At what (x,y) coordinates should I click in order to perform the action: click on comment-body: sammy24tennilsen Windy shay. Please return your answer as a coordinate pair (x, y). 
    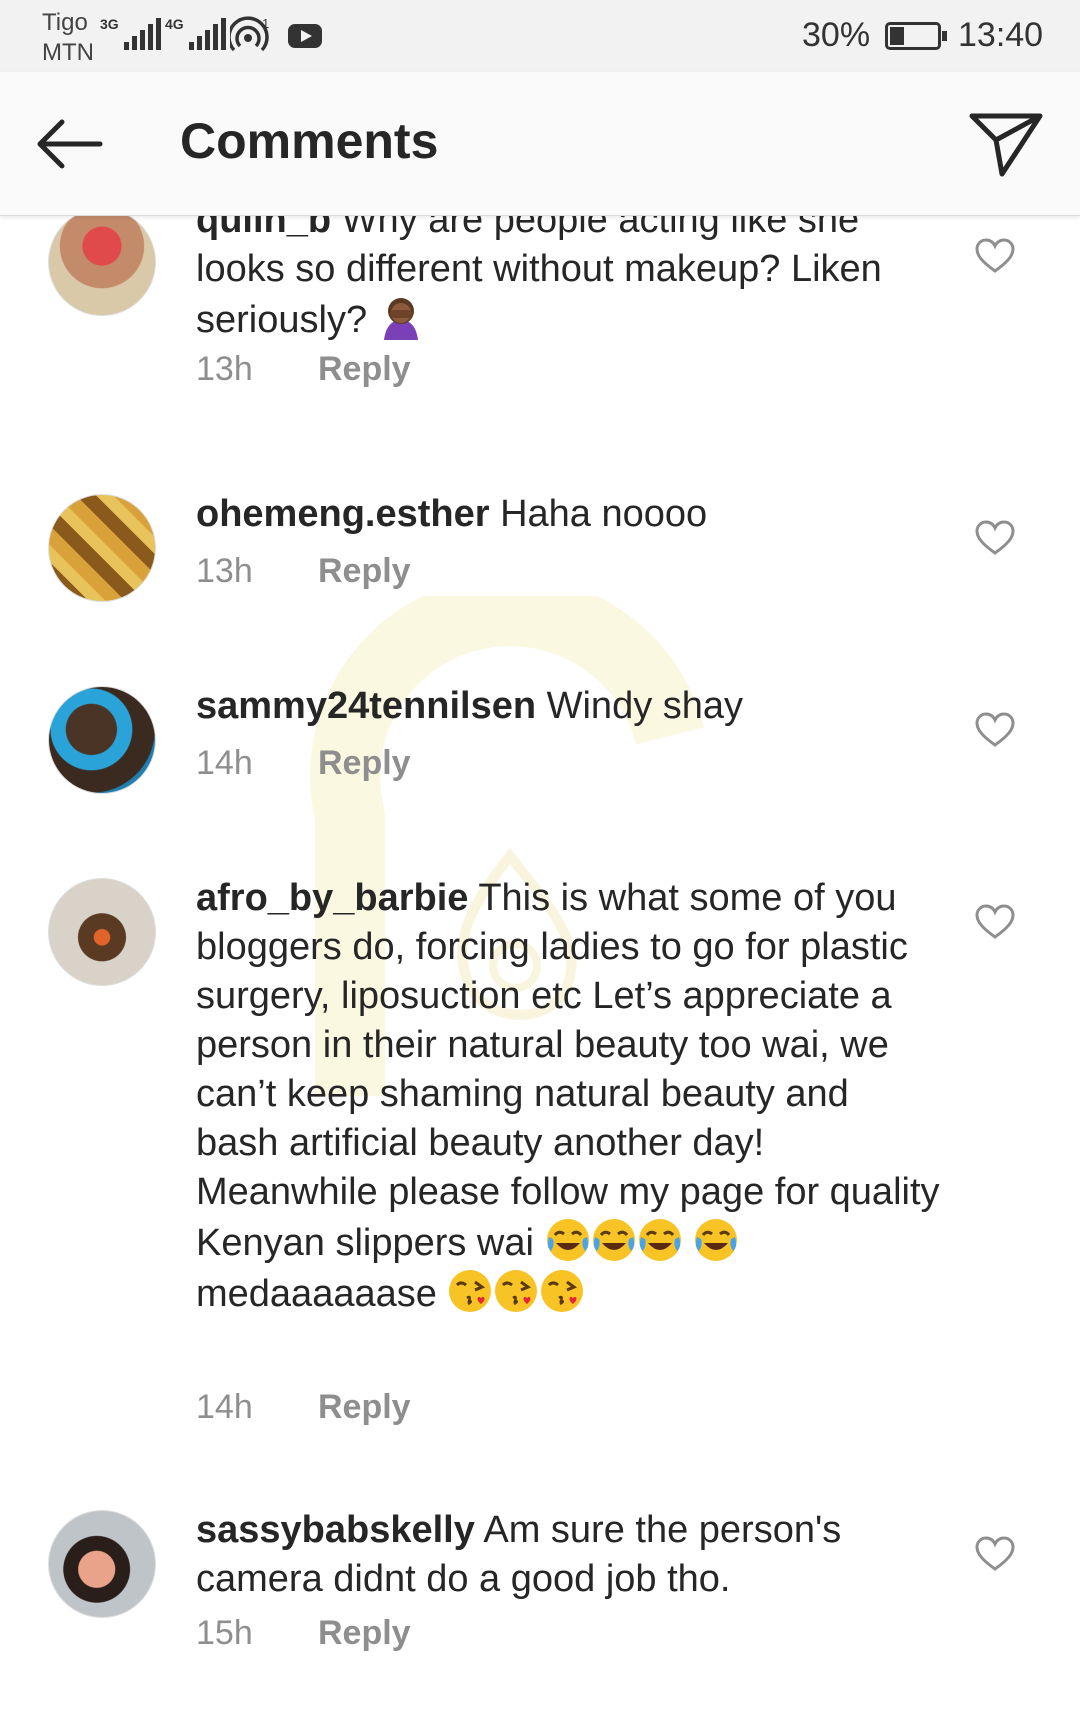
    Looking at the image, I should click on (568, 706).